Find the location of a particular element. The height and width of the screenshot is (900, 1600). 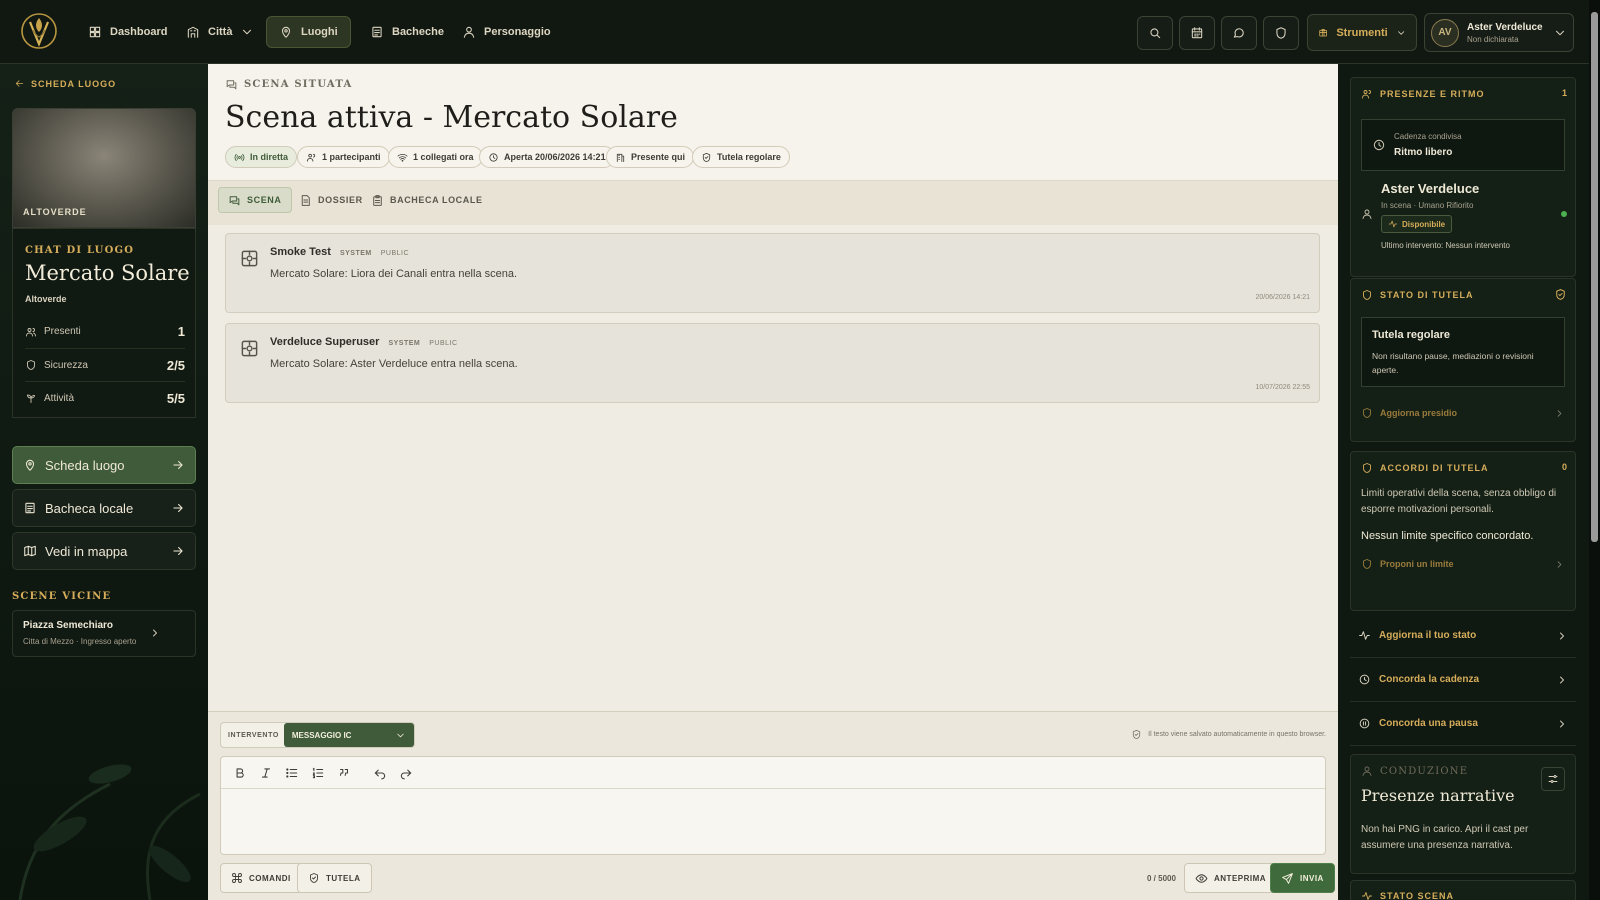

propose-limit-label: Proponi un limite is located at coordinates (1417, 564).